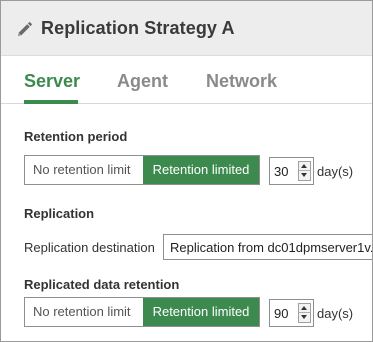 This screenshot has width=373, height=342. I want to click on retention-period-heading: Retention period, so click(76, 136).